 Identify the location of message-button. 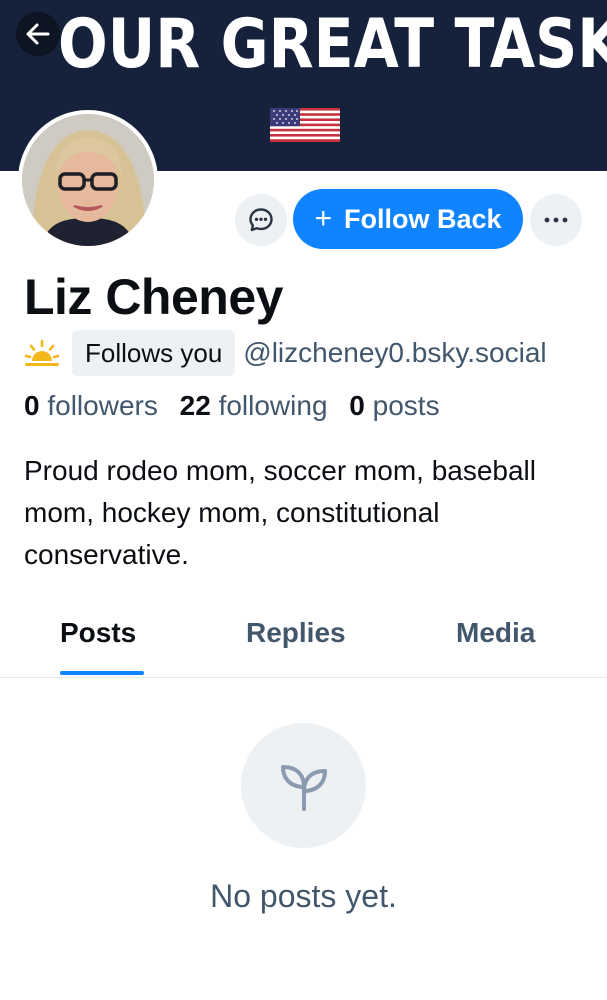
(261, 220).